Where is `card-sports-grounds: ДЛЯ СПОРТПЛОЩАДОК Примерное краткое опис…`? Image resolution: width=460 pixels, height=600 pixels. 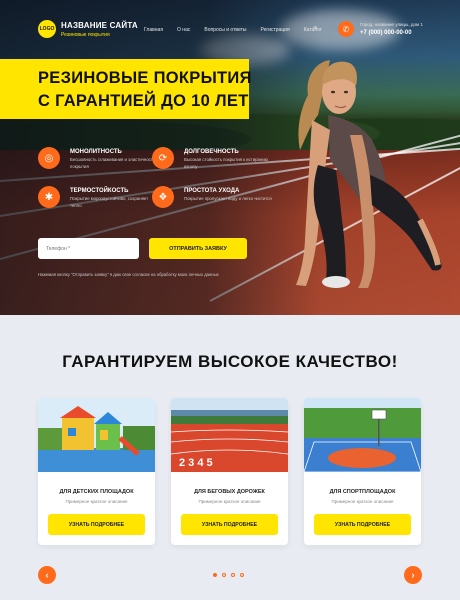 card-sports-grounds: ДЛЯ СПОРТПЛОЩАДОК Примерное краткое опис… is located at coordinates (362, 471).